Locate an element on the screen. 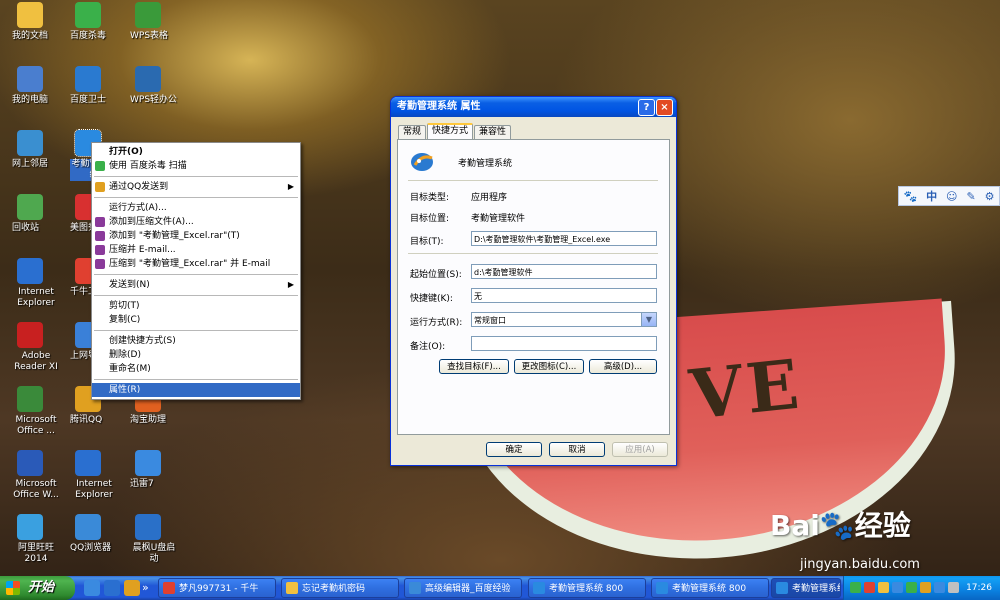 The image size is (1000, 600). desktop-icon: 百度杀毒 is located at coordinates (88, 21).